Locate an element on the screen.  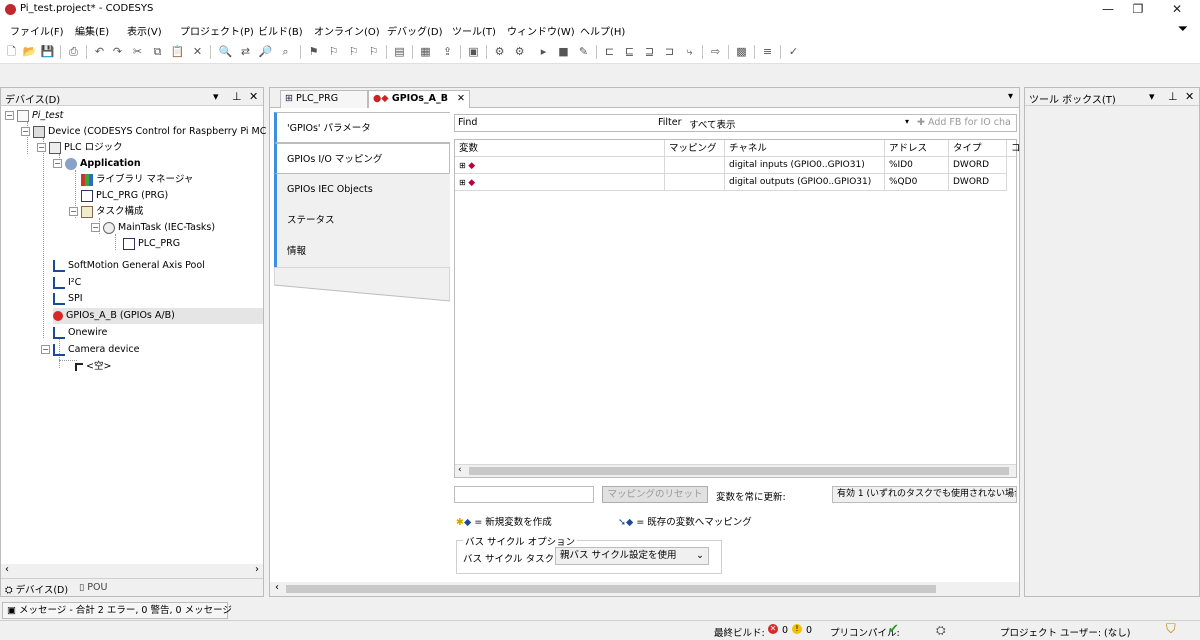
filter-dropdown-icon: ▾ is located at coordinates (907, 121).